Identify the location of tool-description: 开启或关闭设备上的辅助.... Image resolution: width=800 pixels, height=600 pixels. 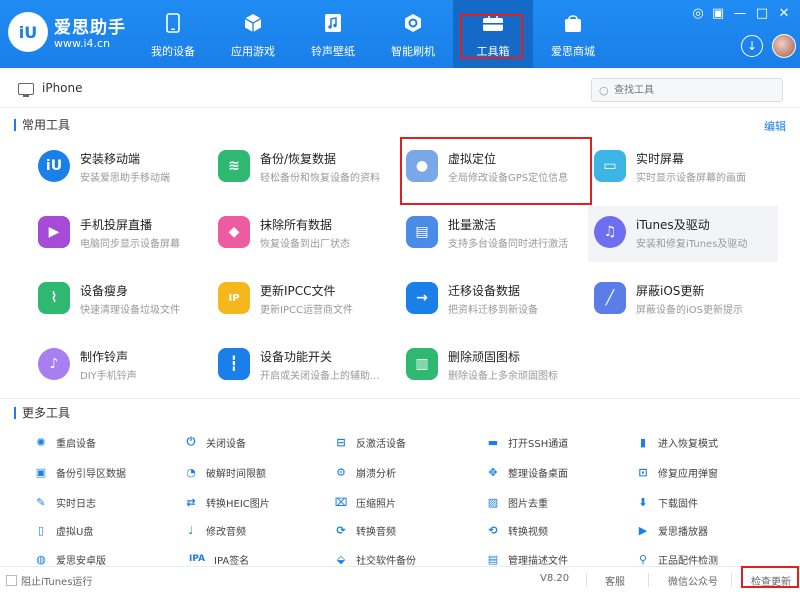
(320, 376).